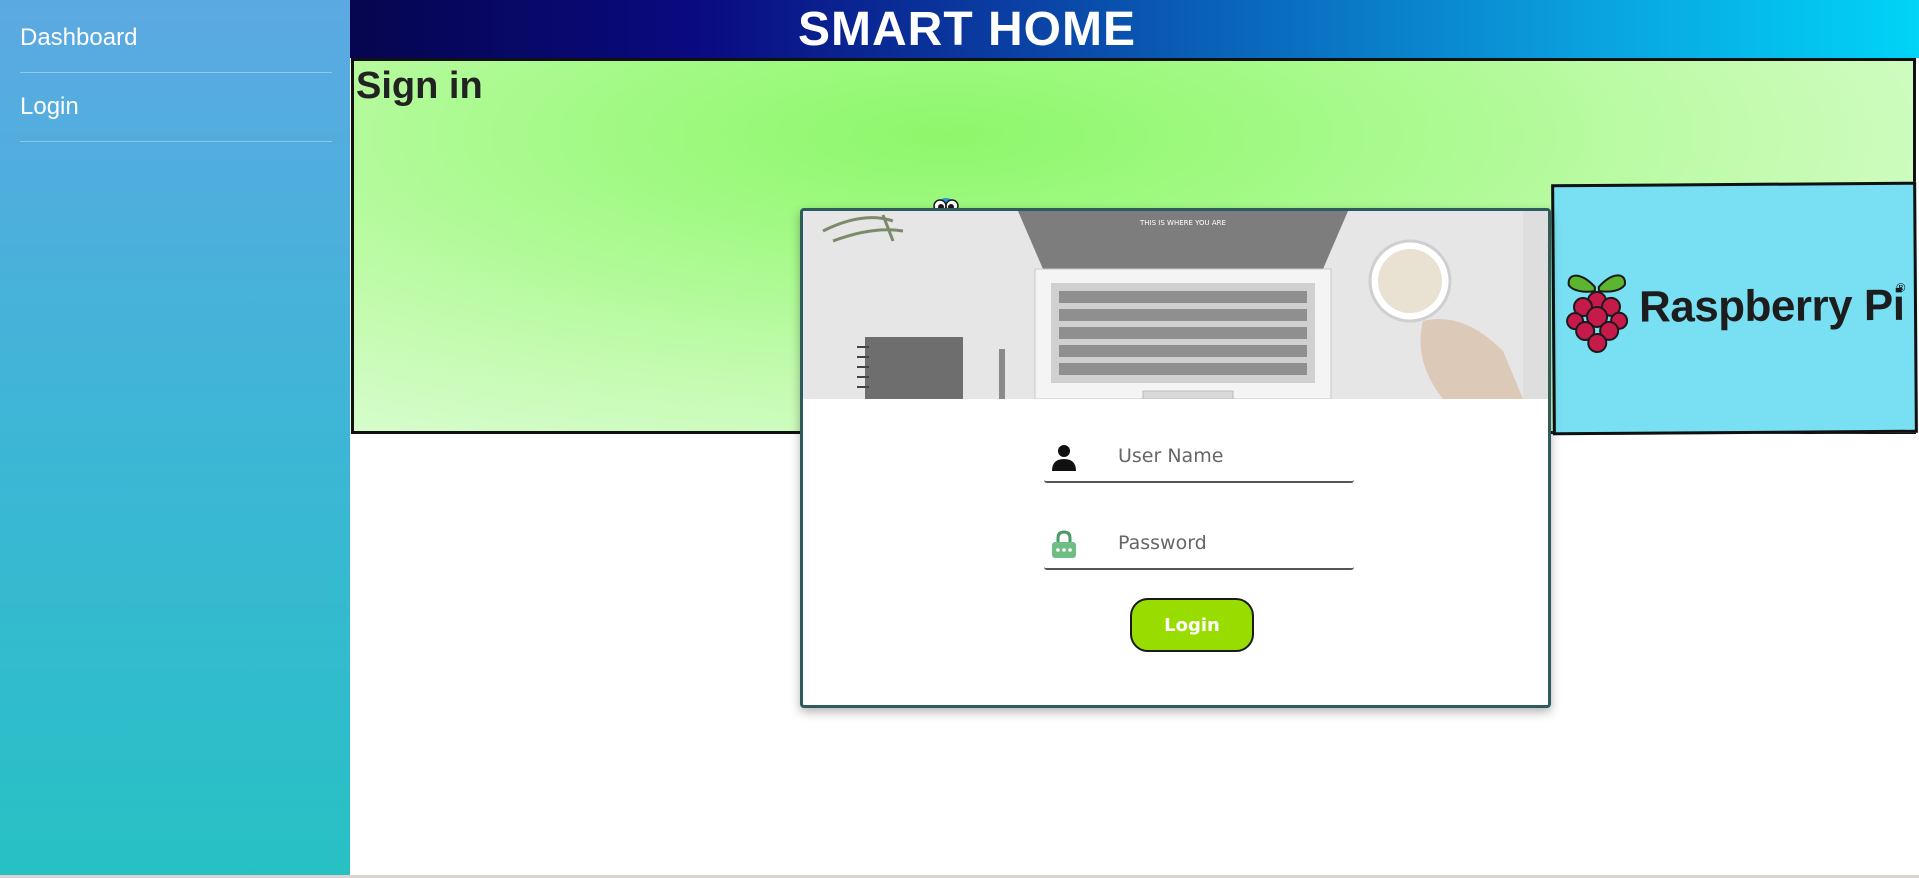 The height and width of the screenshot is (878, 1919). What do you see at coordinates (1064, 458) in the screenshot?
I see `user-icon` at bounding box center [1064, 458].